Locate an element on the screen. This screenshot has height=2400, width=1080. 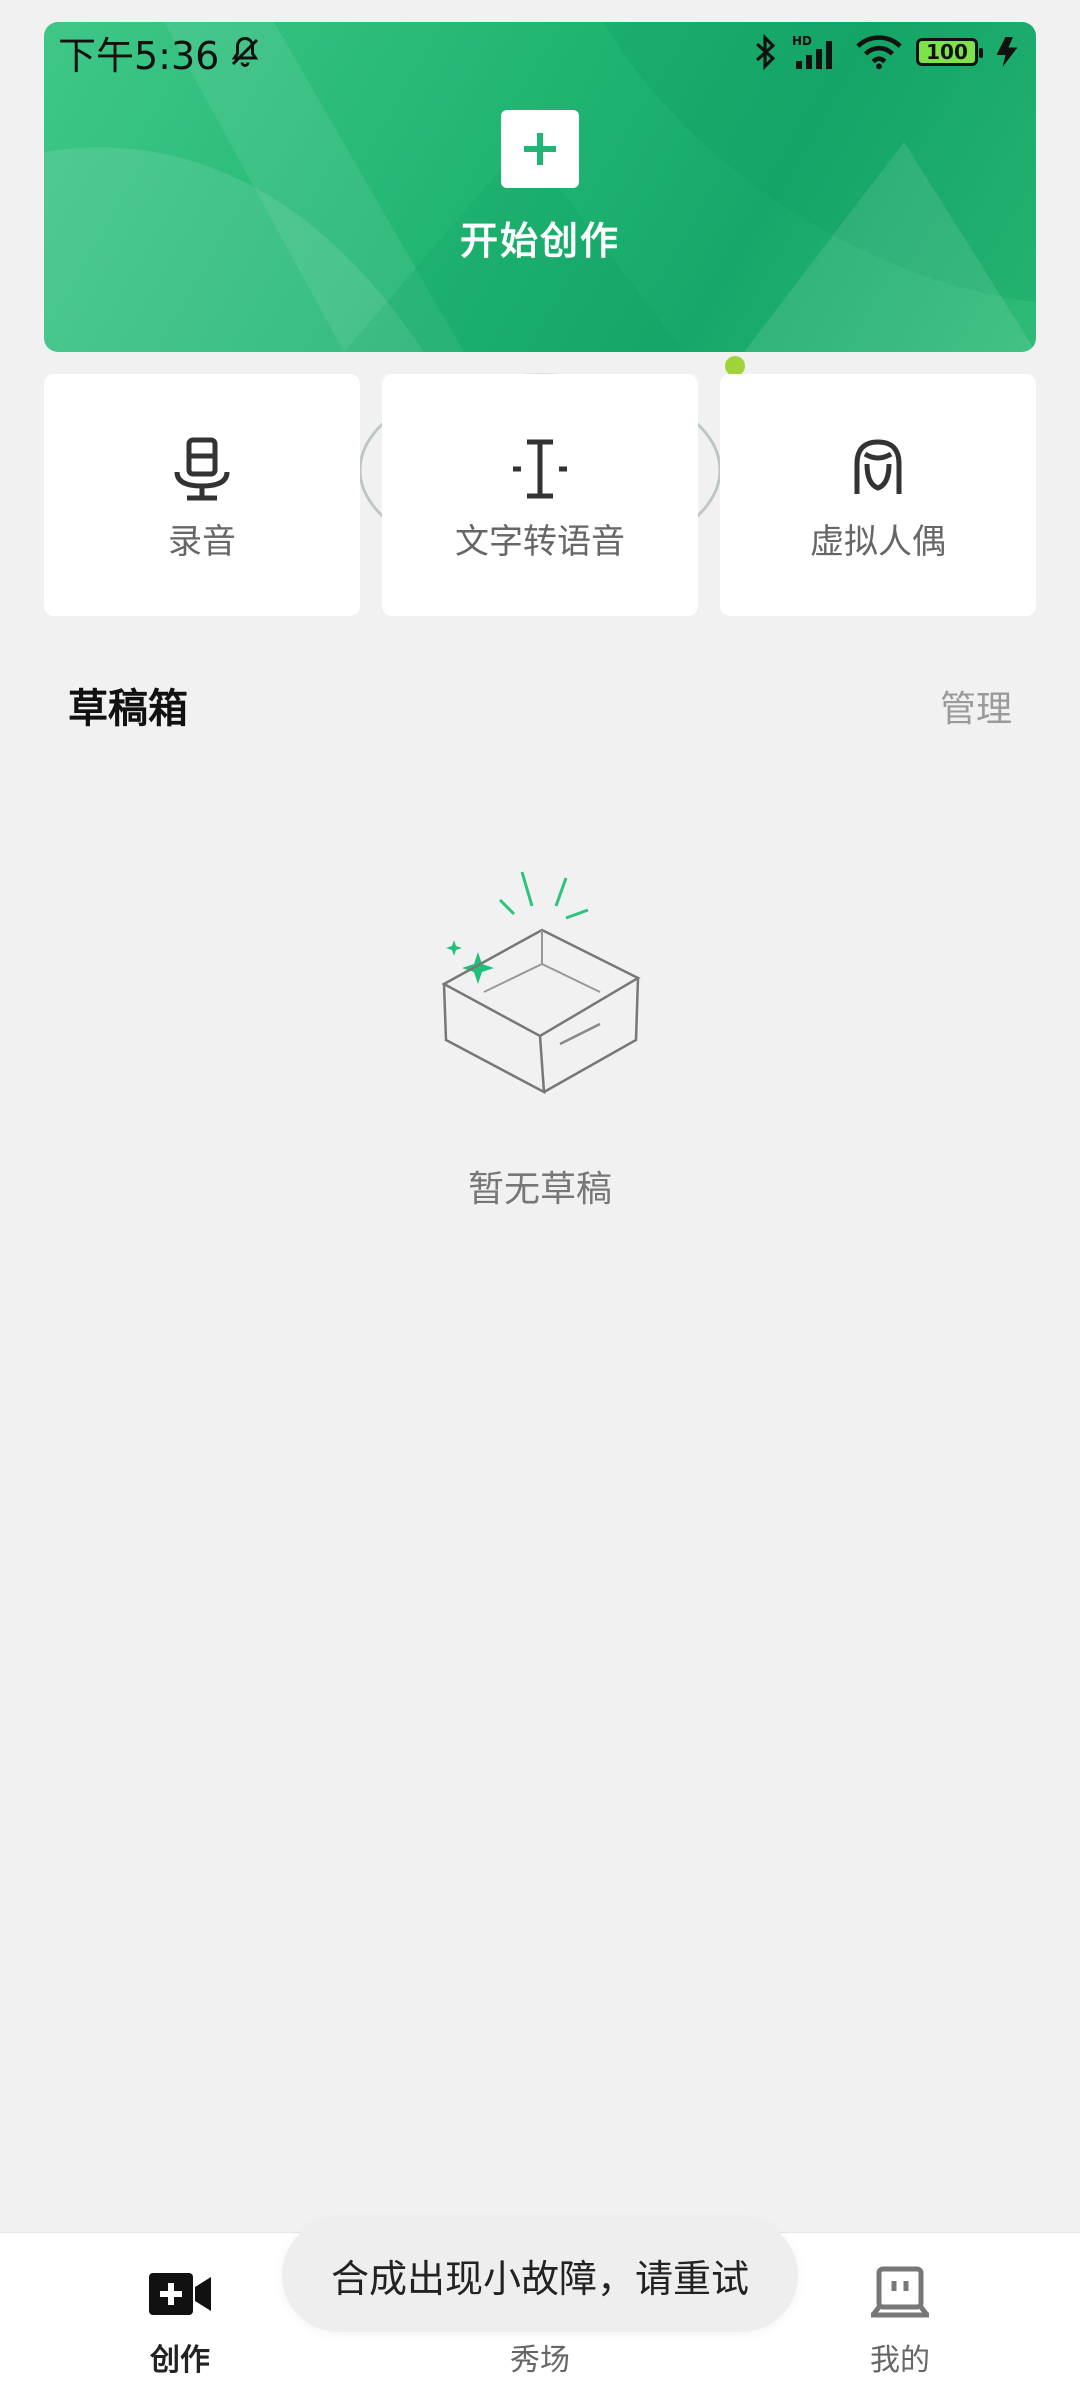
profile-tv-icon is located at coordinates (900, 2292).